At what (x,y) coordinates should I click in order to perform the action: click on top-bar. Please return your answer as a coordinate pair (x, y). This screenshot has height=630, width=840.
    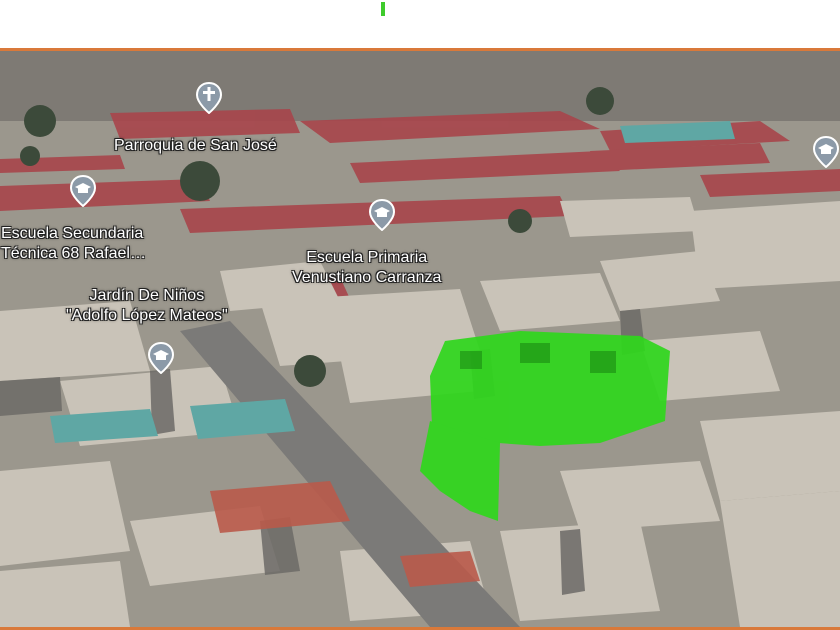
    Looking at the image, I should click on (420, 24).